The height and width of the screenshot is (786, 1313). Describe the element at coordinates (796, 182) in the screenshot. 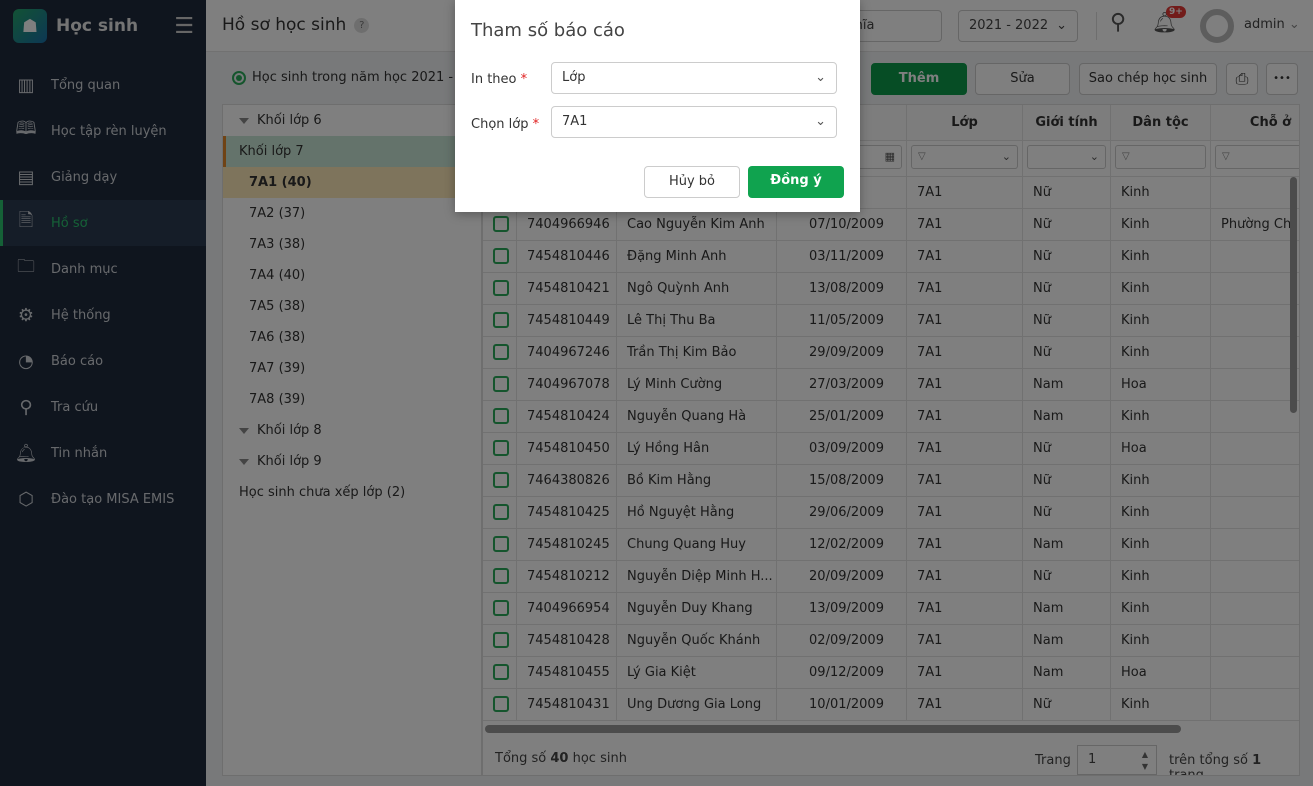

I see `ok-button: Đồng ý` at that location.